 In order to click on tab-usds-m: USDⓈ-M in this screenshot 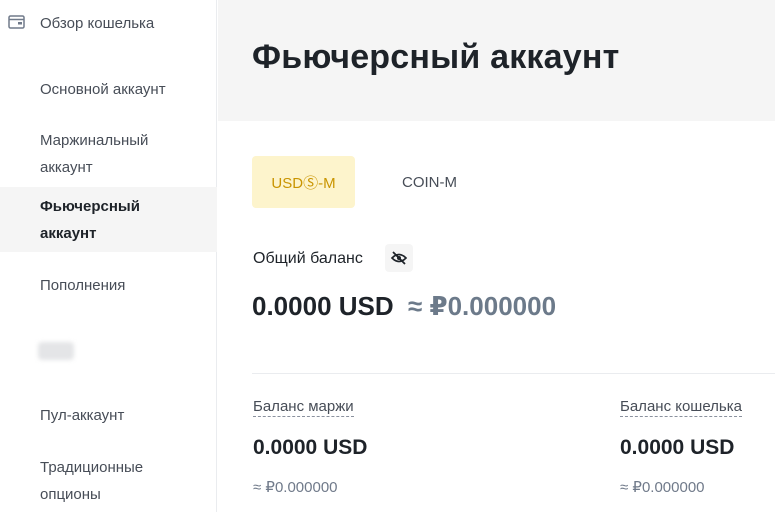, I will do `click(303, 182)`.